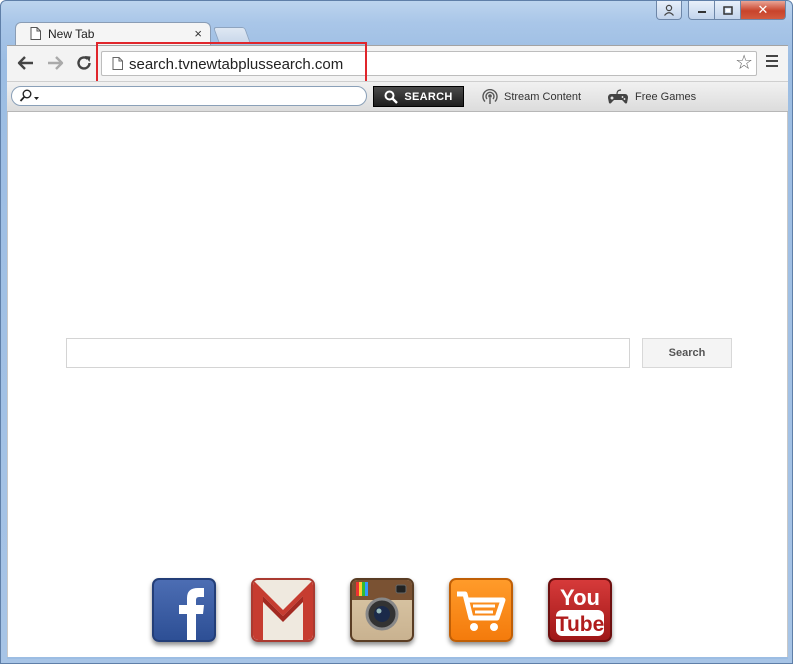 This screenshot has width=793, height=664. I want to click on bookmark-star-icon: ☆, so click(744, 63).